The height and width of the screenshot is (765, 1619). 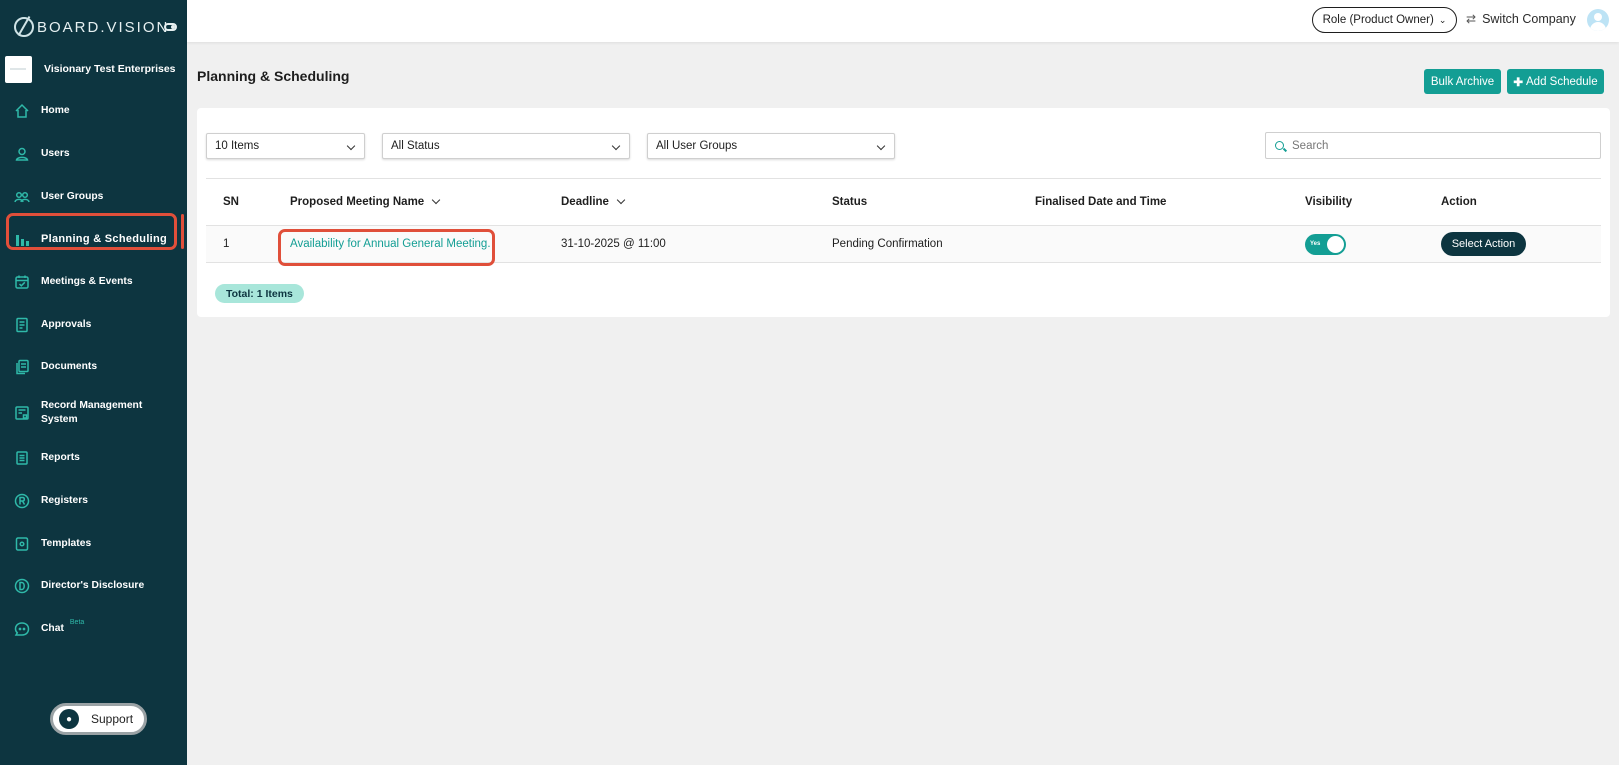 What do you see at coordinates (22, 544) in the screenshot?
I see `templates-icon` at bounding box center [22, 544].